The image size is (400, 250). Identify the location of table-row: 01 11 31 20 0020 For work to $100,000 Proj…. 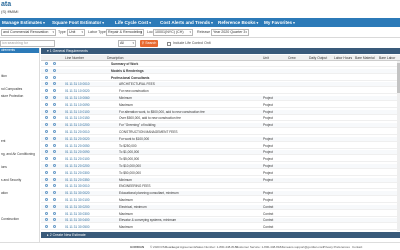
(220, 139).